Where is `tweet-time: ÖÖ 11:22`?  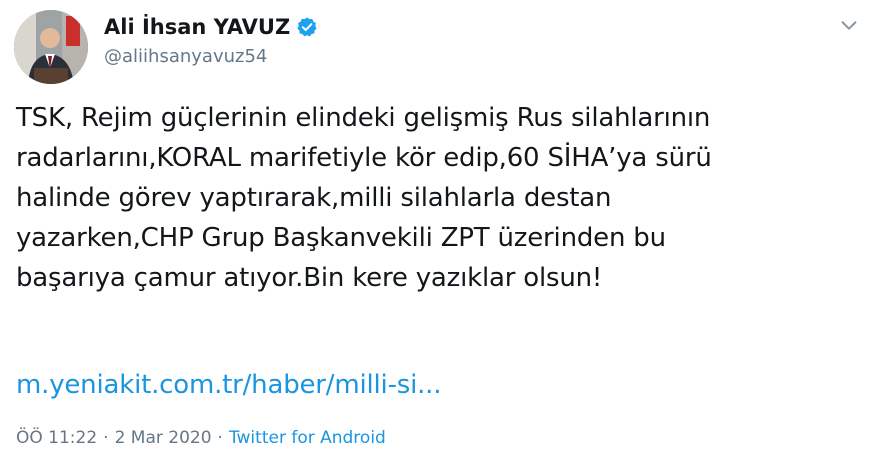
tweet-time: ÖÖ 11:22 is located at coordinates (56, 438).